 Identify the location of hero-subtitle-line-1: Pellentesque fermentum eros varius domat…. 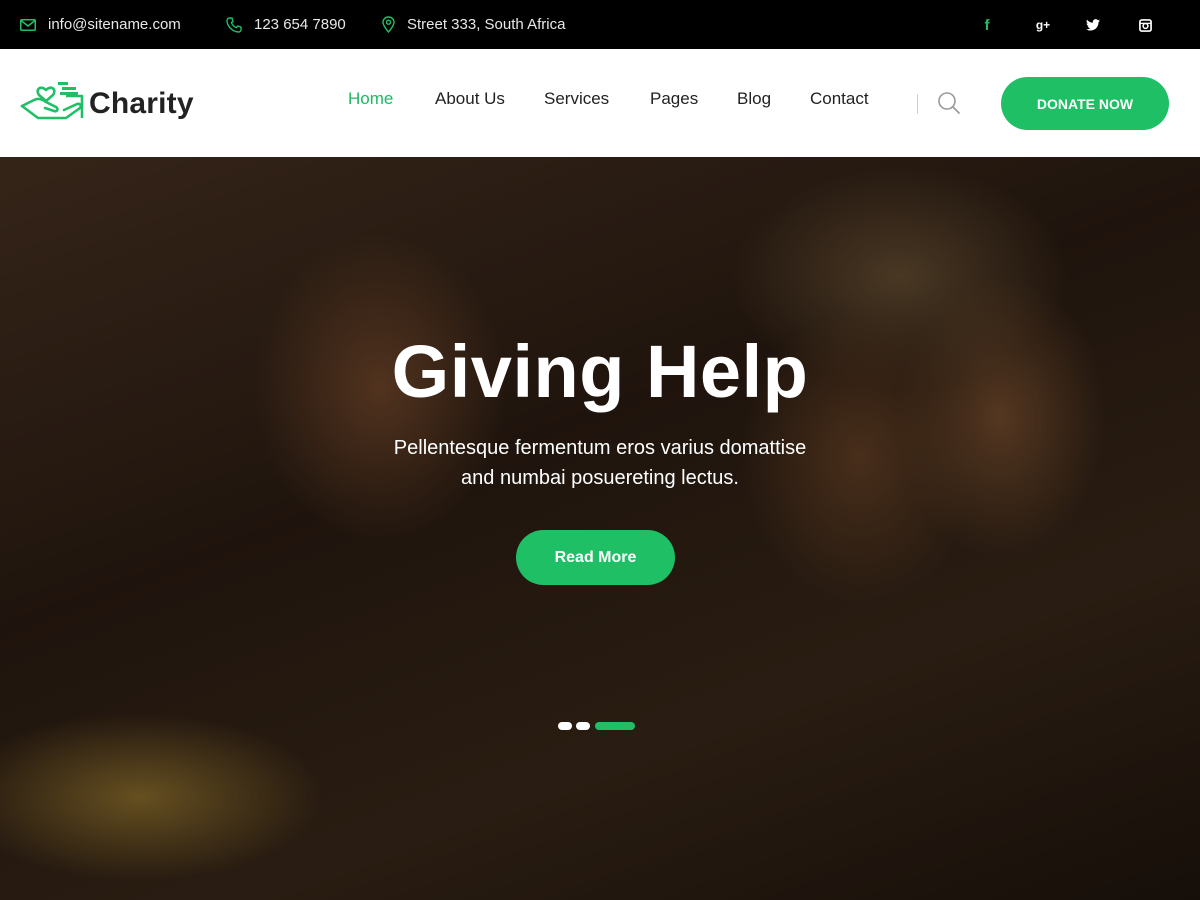
(600, 448).